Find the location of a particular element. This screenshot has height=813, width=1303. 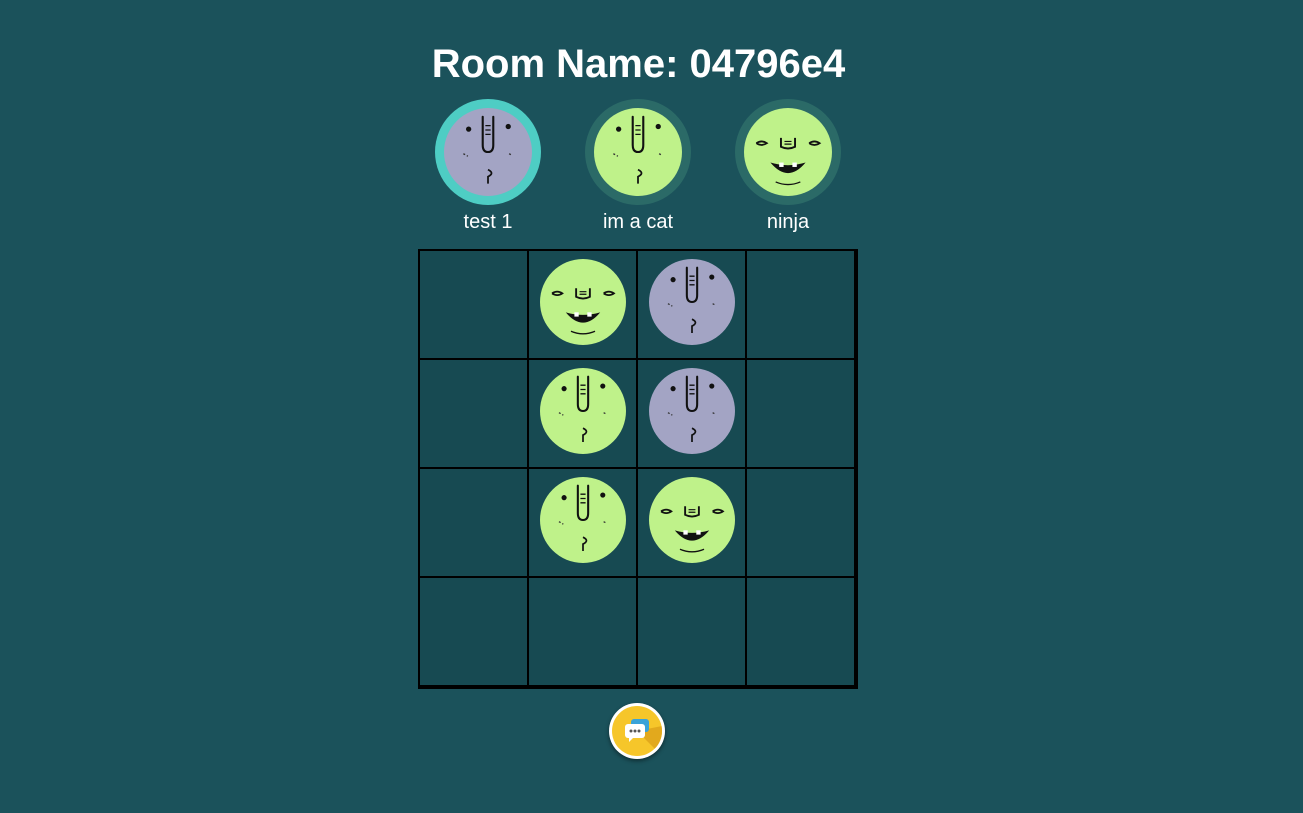

chat-bubbles-icon is located at coordinates (637, 731).